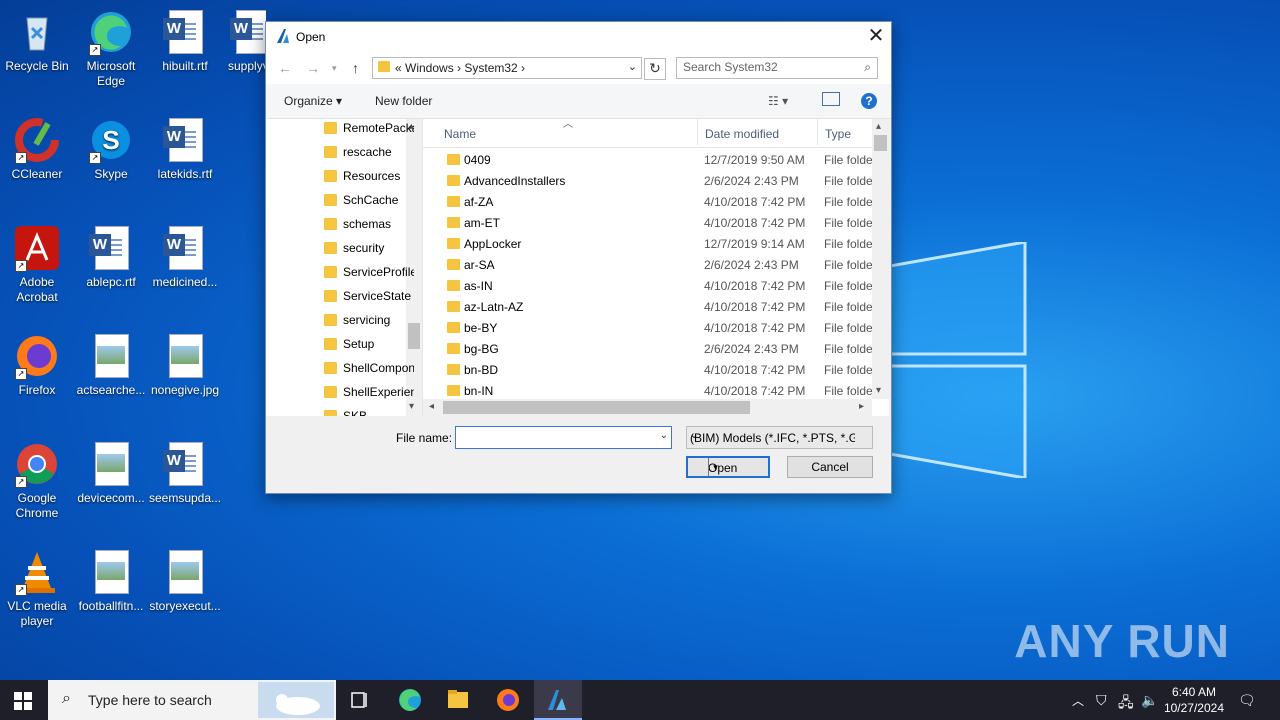 The image size is (1280, 720). Describe the element at coordinates (37, 480) in the screenshot. I see `desktop-icon-google-chrome: ↗ Google Chrome` at that location.